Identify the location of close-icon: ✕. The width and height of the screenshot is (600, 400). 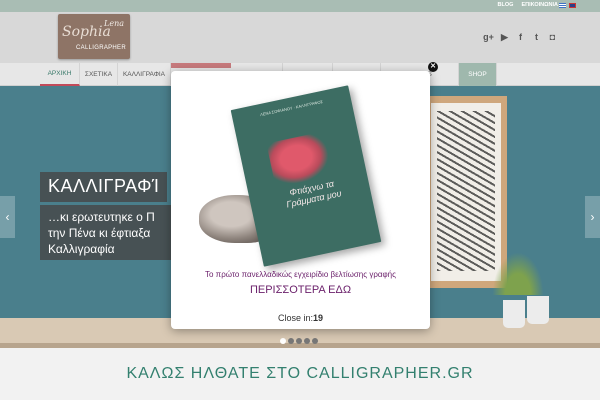
(433, 67).